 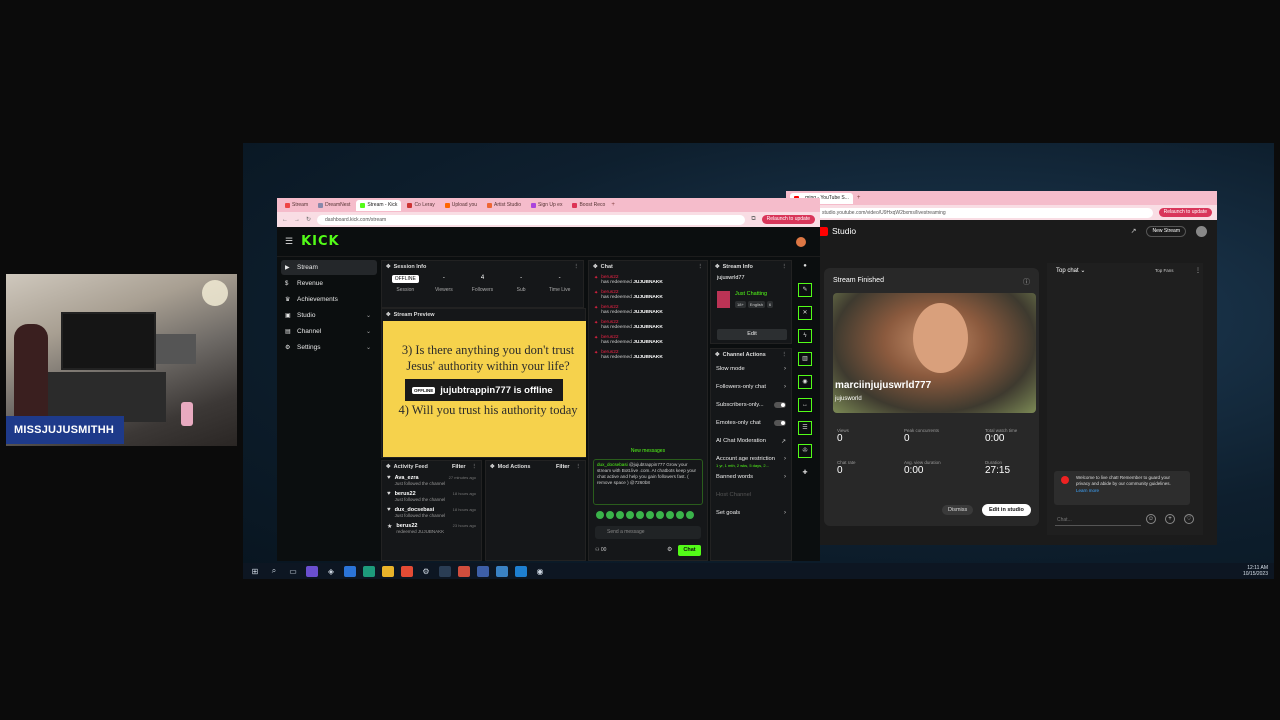 What do you see at coordinates (369, 571) in the screenshot?
I see `edge-icon` at bounding box center [369, 571].